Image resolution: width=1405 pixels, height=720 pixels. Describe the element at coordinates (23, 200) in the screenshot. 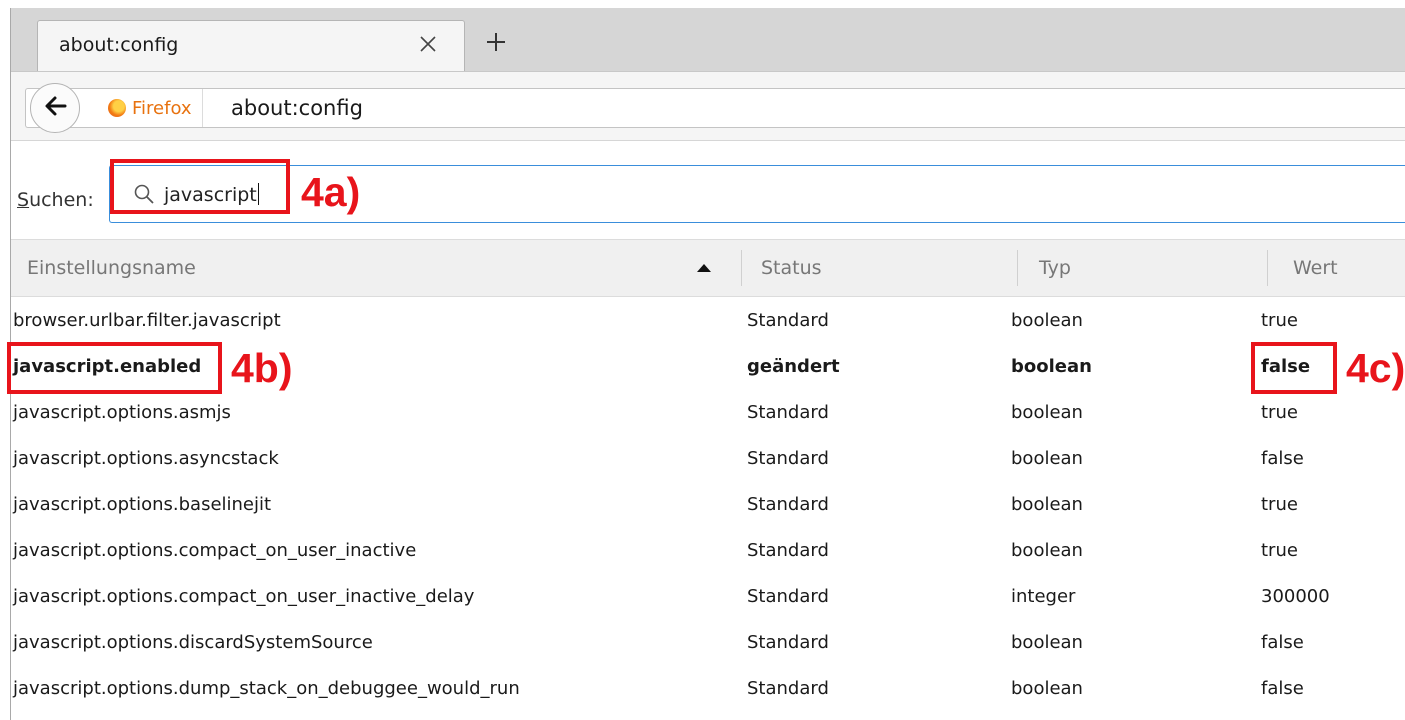

I see `search-label-accesskey: S` at that location.